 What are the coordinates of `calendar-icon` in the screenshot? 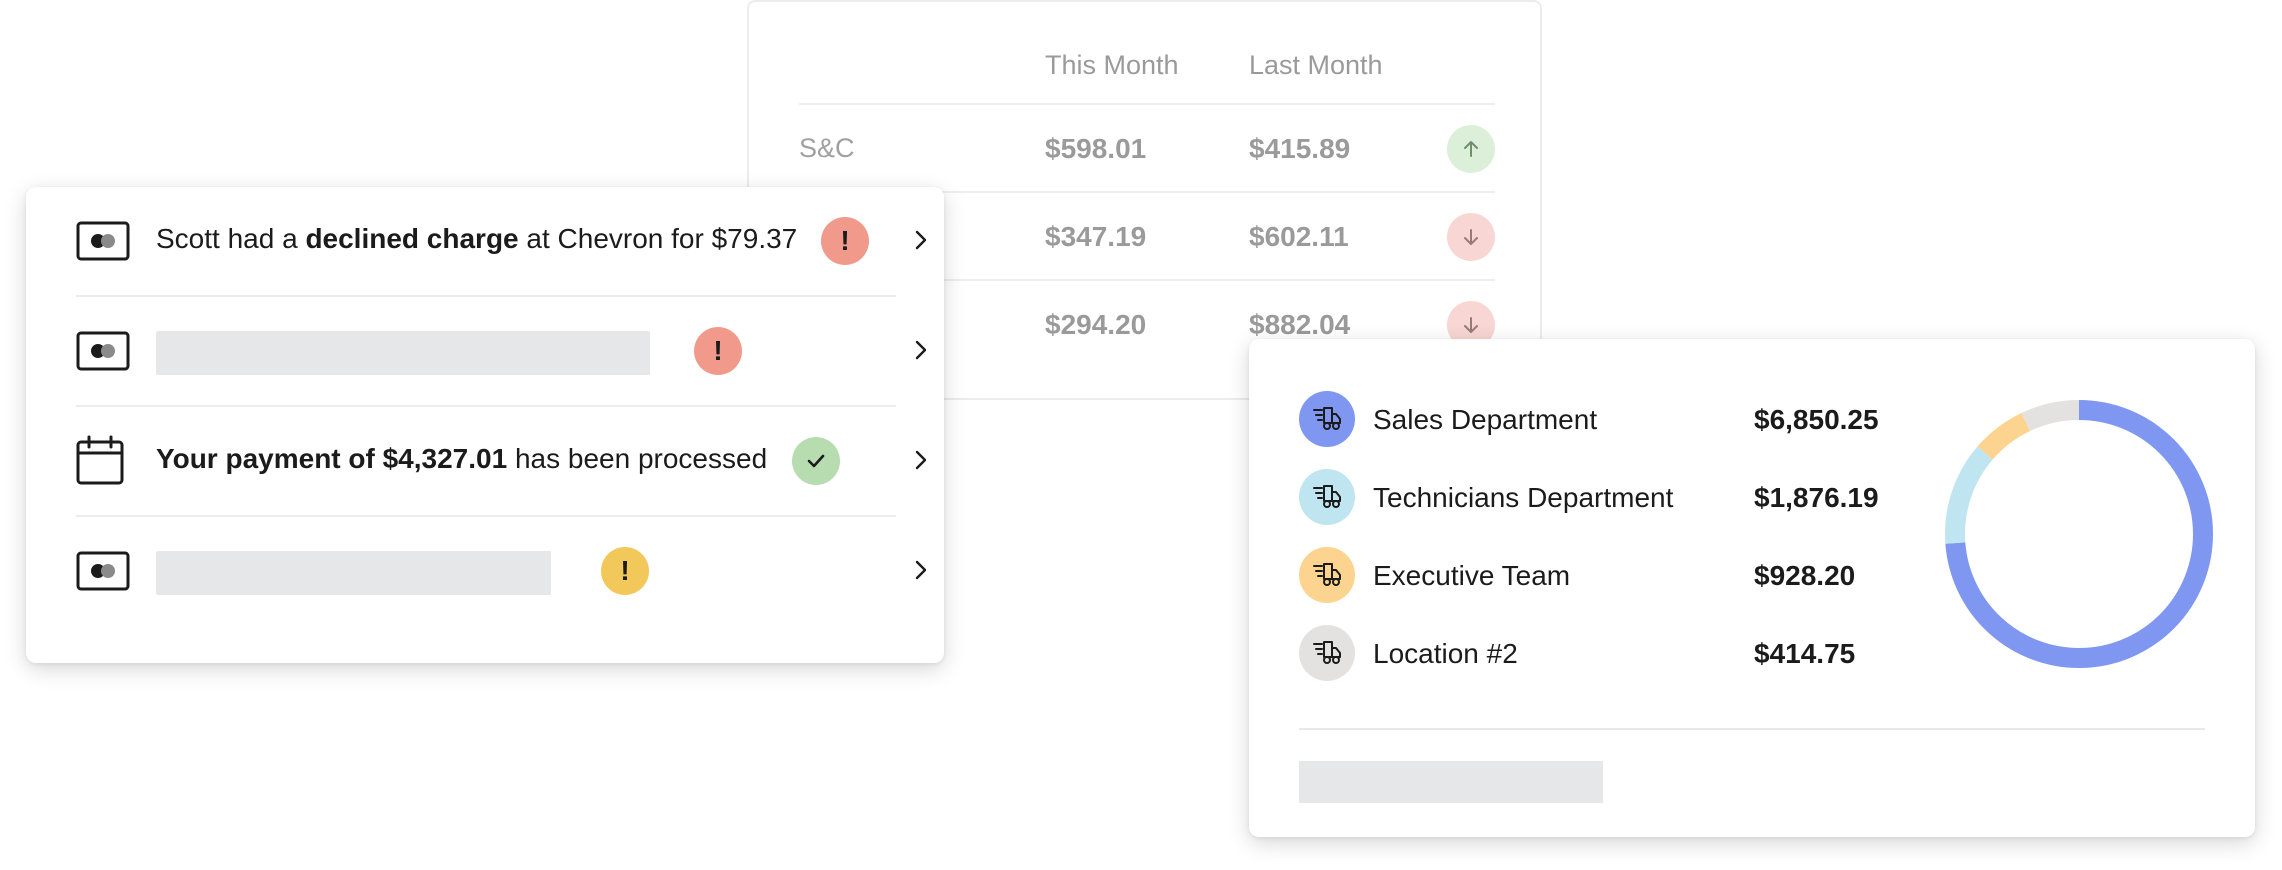 It's located at (100, 460).